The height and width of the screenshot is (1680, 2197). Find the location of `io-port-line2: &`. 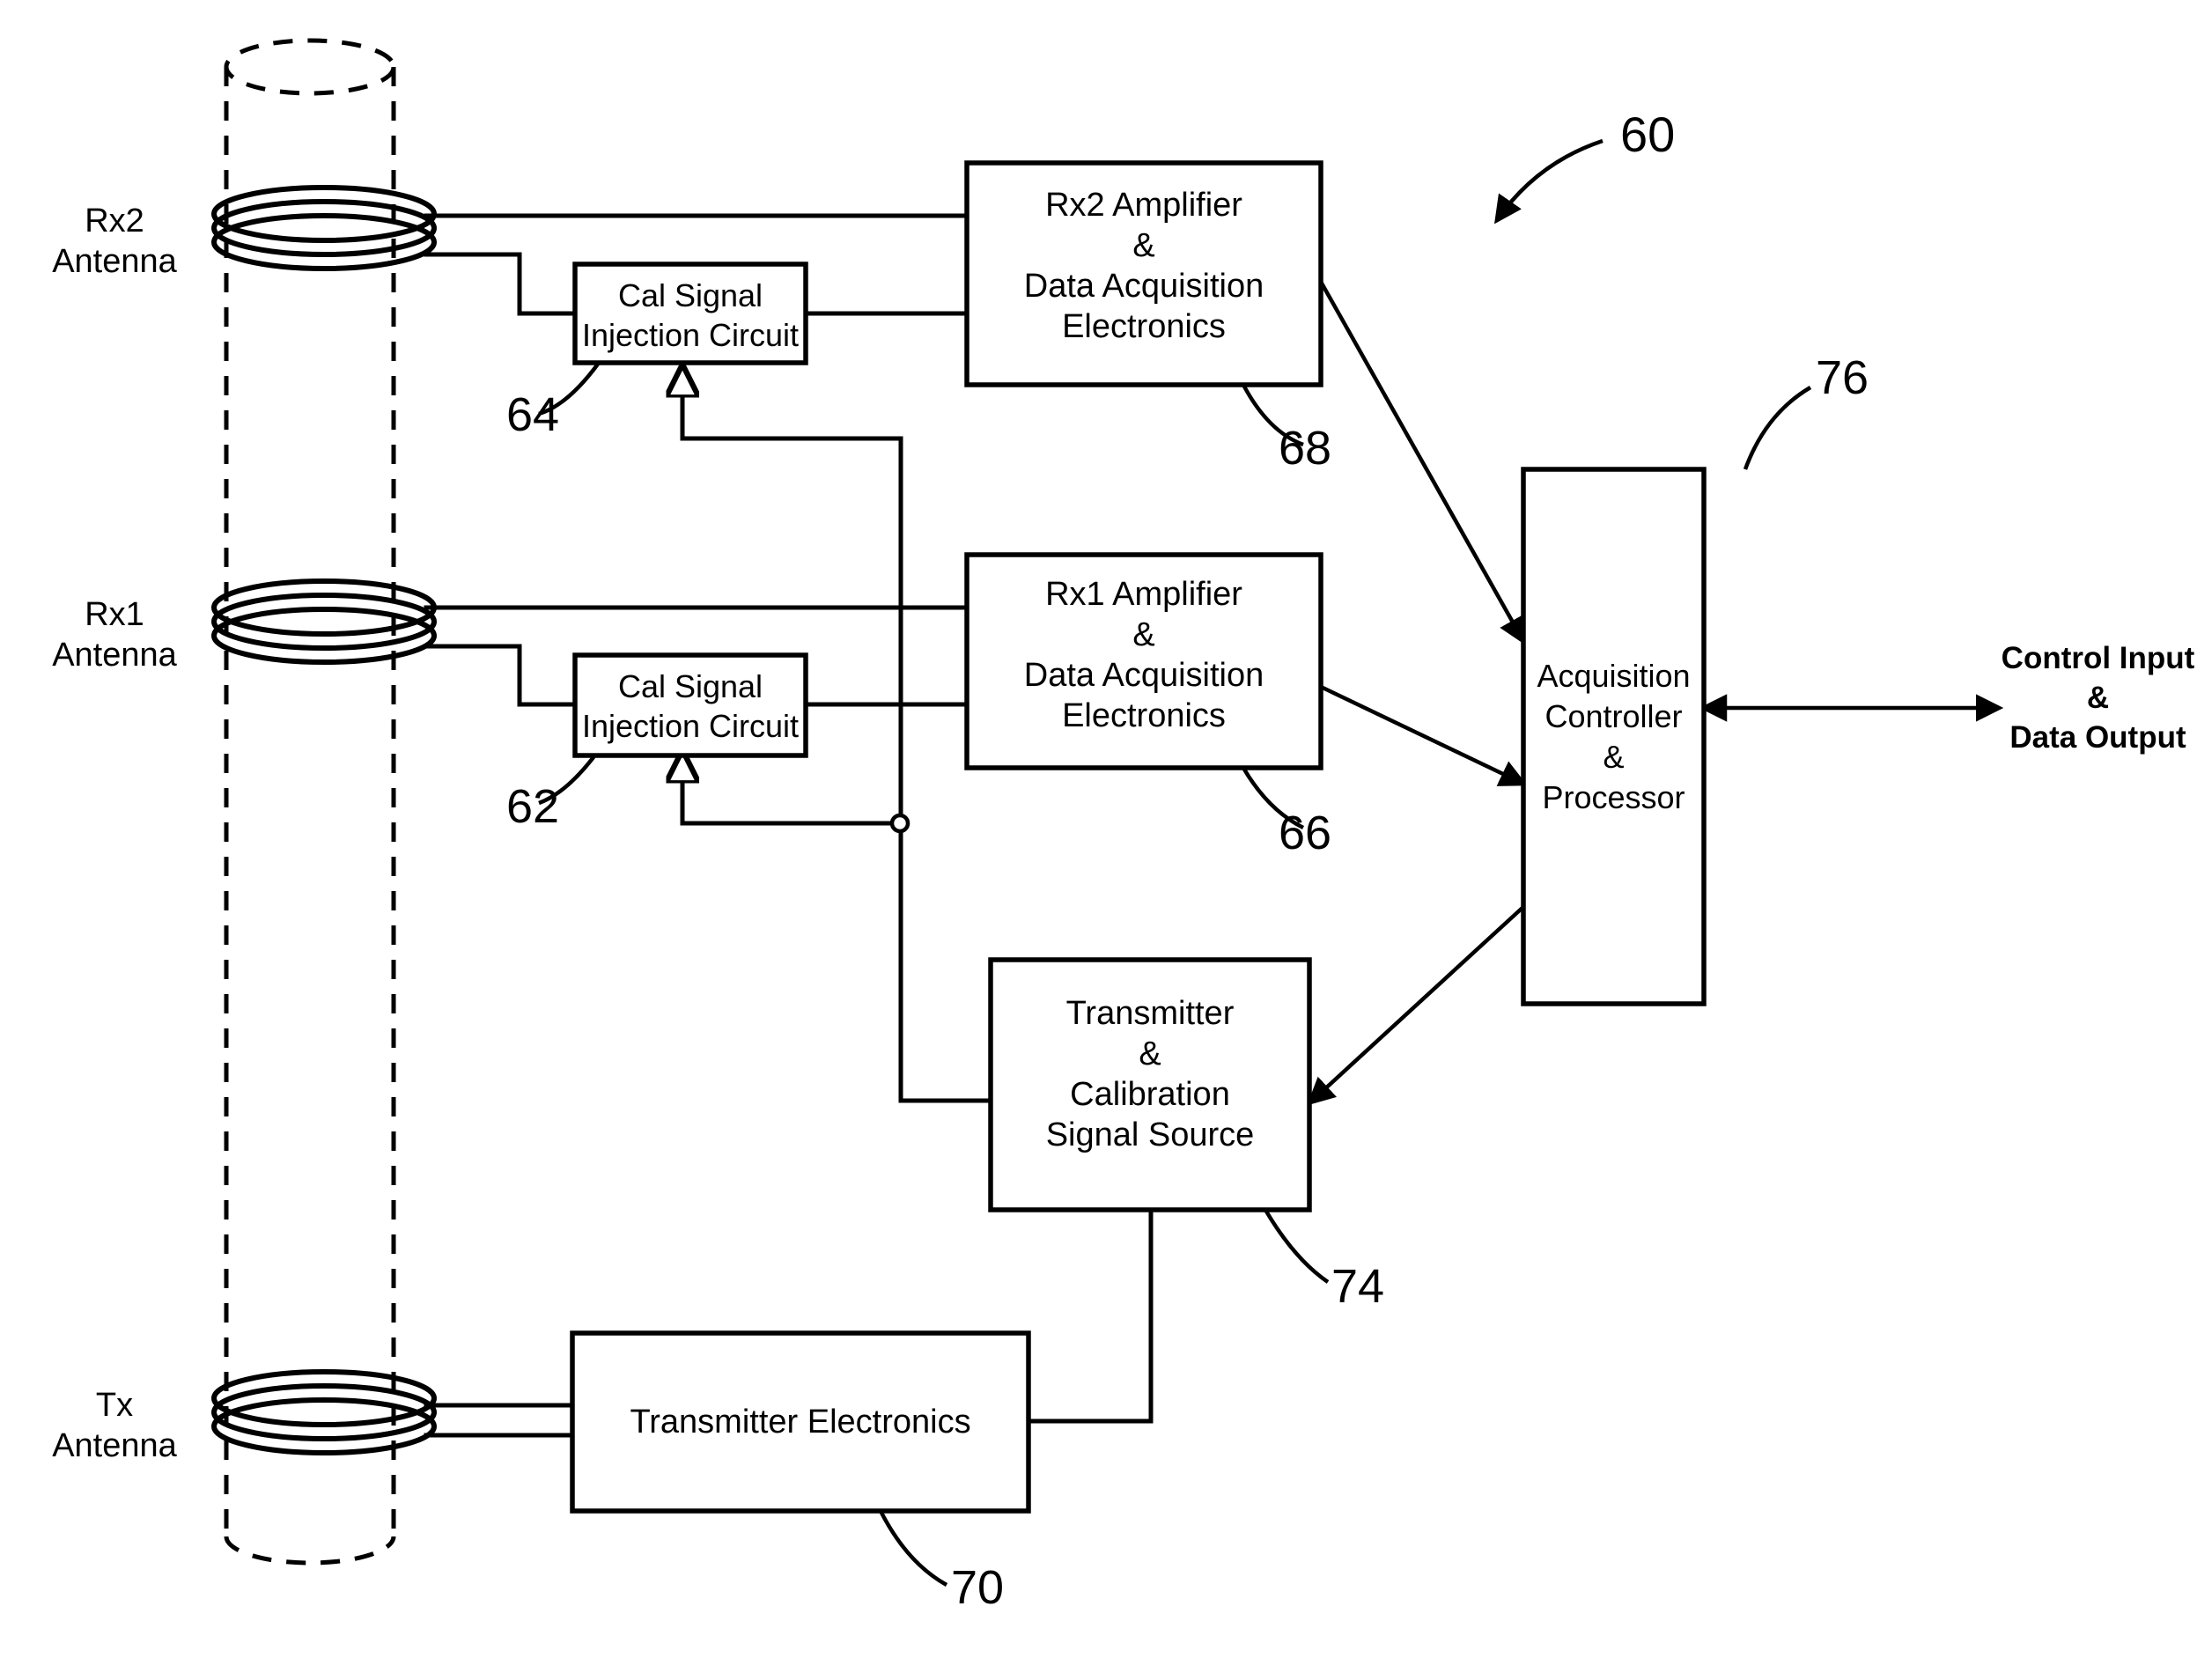

io-port-line2: & is located at coordinates (2098, 698).